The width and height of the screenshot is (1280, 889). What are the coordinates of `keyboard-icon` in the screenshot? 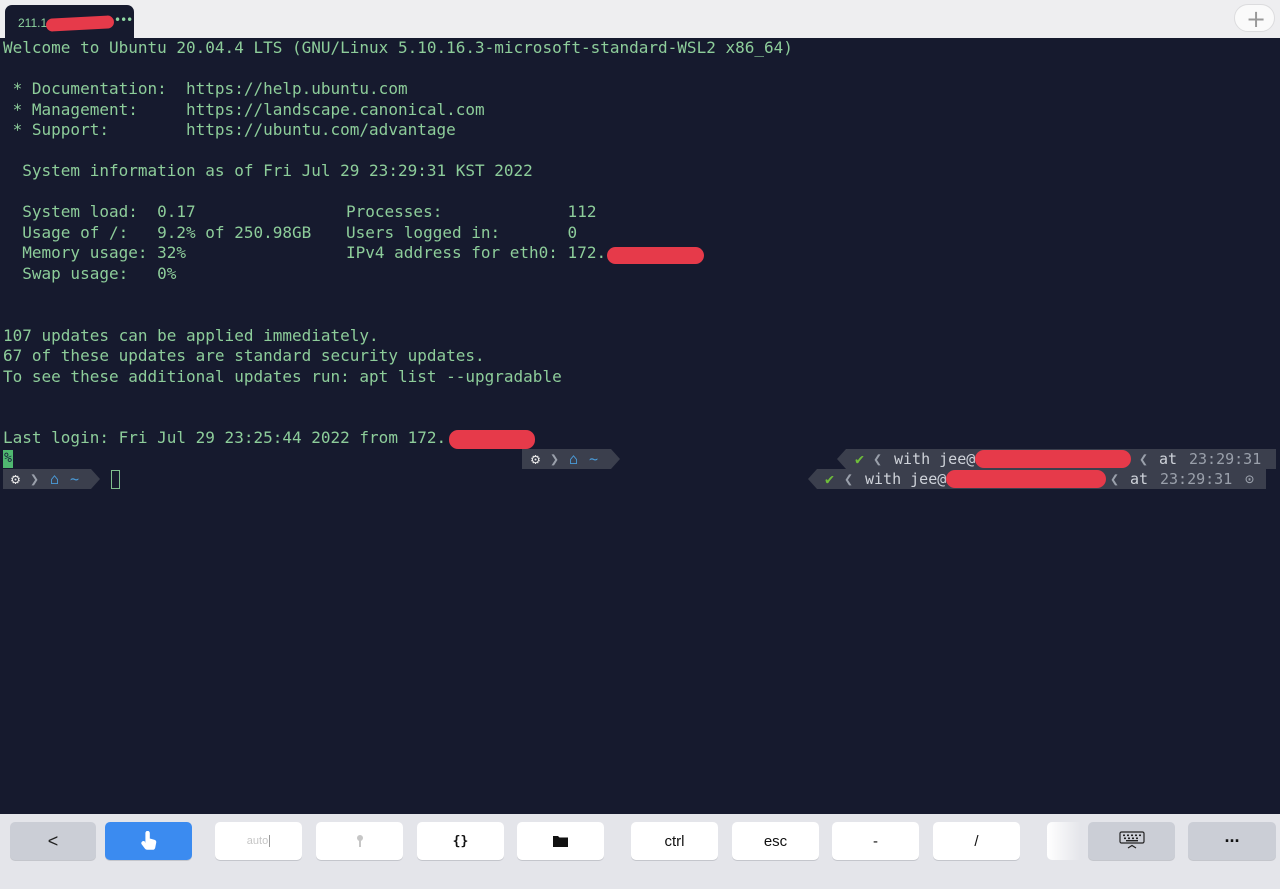 It's located at (1131, 840).